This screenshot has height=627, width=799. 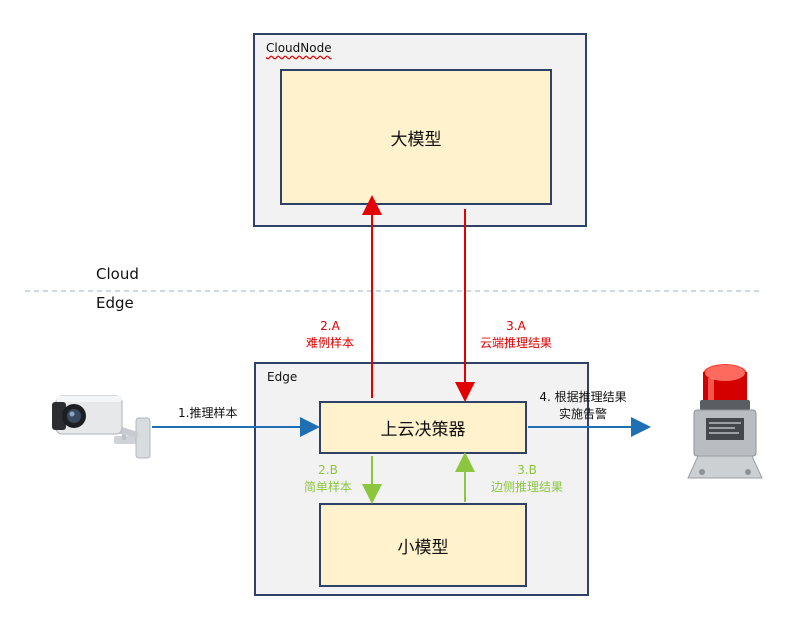 I want to click on step-3a-label: 3.A 云端推理结果, so click(x=516, y=335).